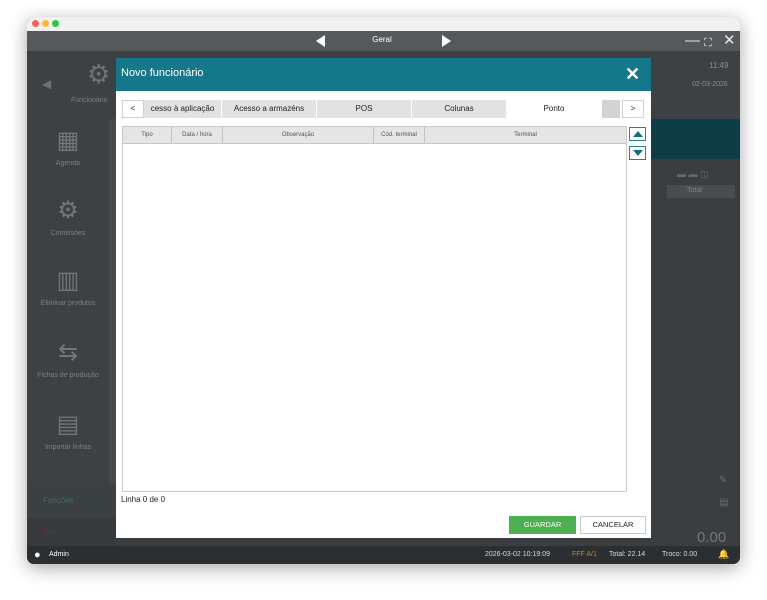 The image size is (767, 600). What do you see at coordinates (627, 554) in the screenshot?
I see `status-total: Total: 22.14` at bounding box center [627, 554].